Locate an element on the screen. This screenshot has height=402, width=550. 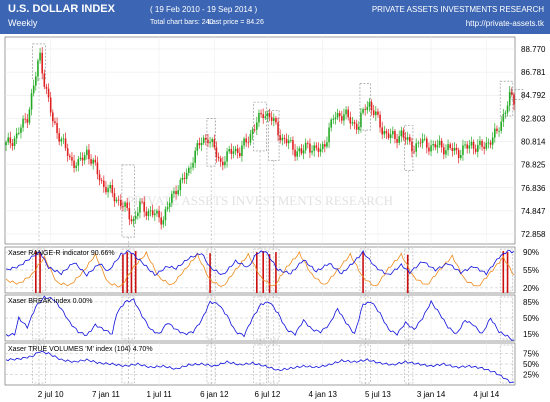
y-tick-label: 80.814 is located at coordinates (533, 142).